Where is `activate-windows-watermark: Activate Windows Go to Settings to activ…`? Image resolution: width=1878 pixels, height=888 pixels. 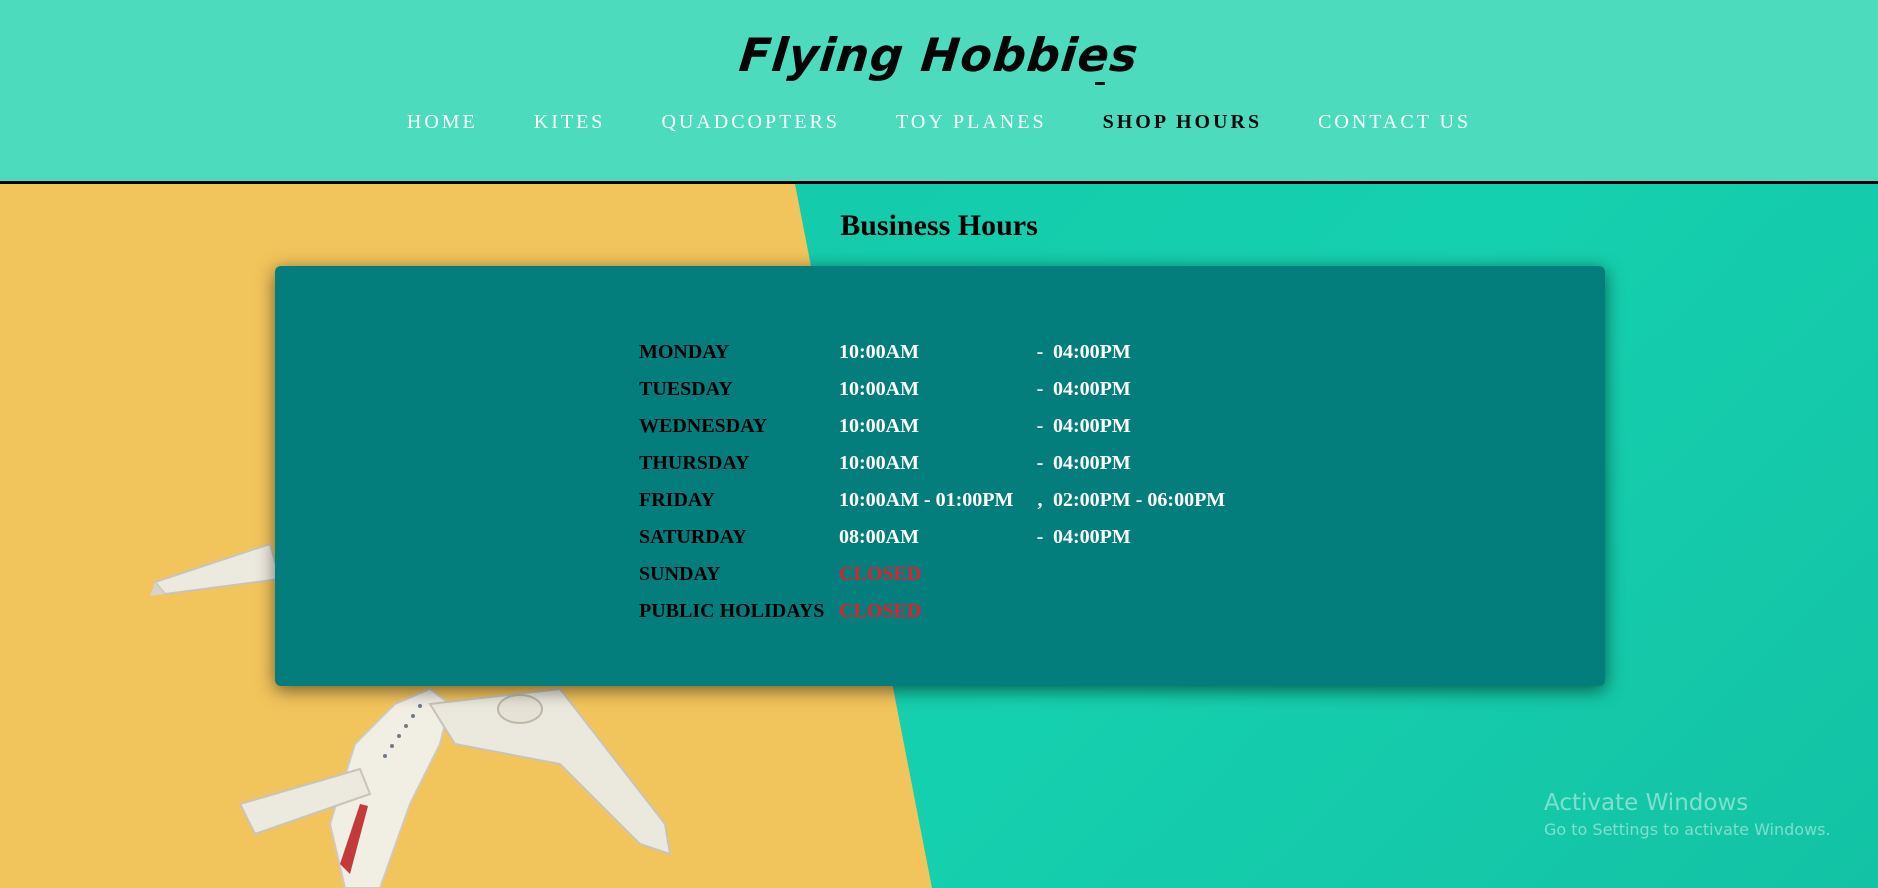
activate-windows-watermark: Activate Windows Go to Settings to activ… is located at coordinates (1687, 814).